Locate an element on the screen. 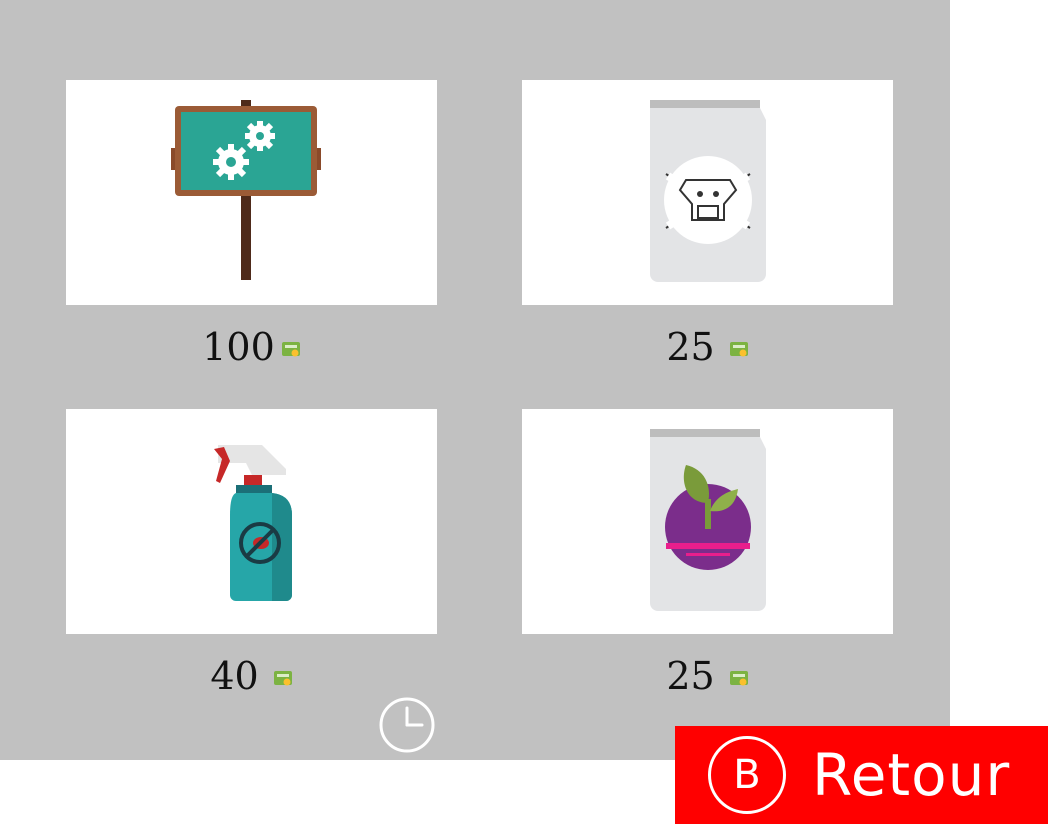 This screenshot has height=824, width=1048. shop-item-sign-board is located at coordinates (251, 192).